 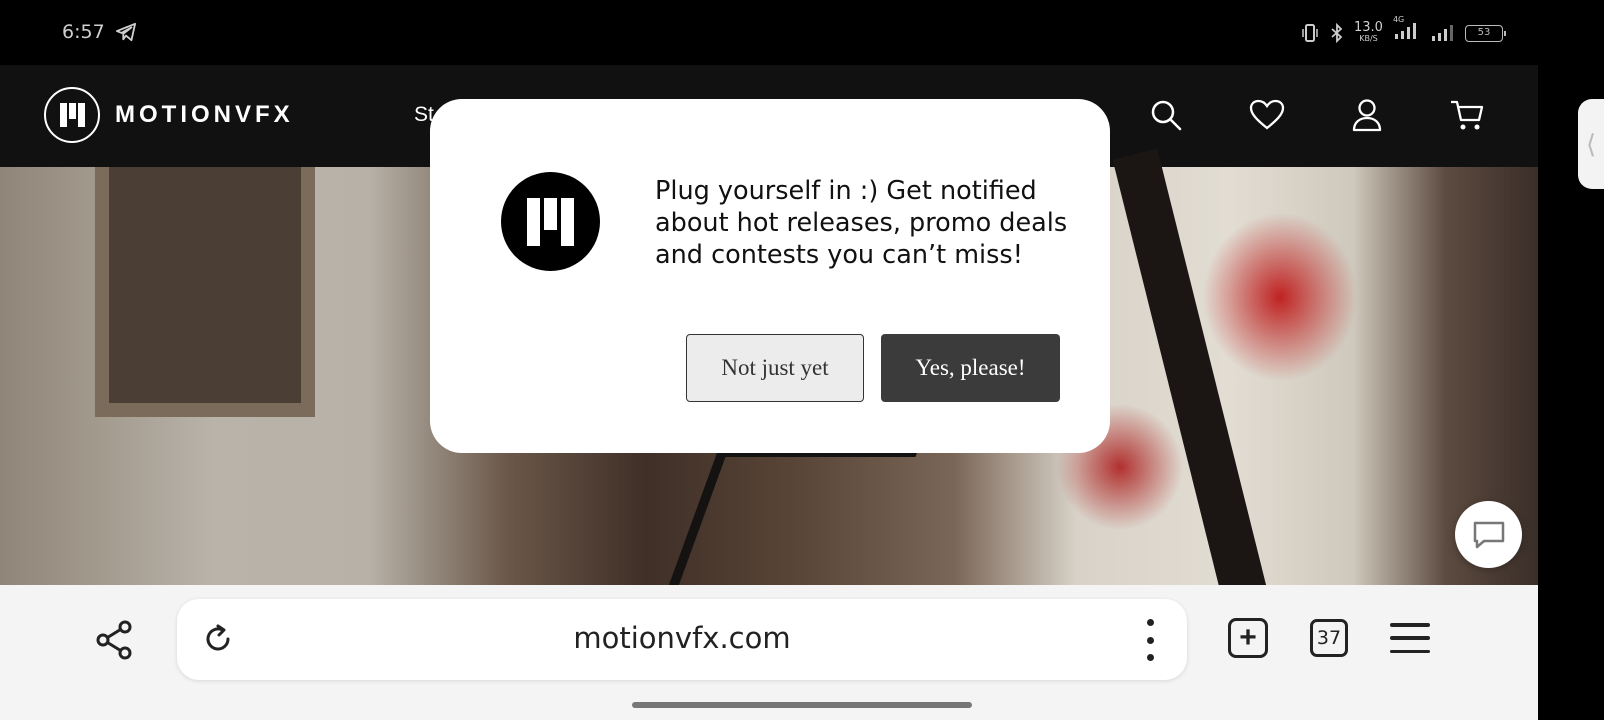 I want to click on tabs-button: 37, so click(x=1329, y=638).